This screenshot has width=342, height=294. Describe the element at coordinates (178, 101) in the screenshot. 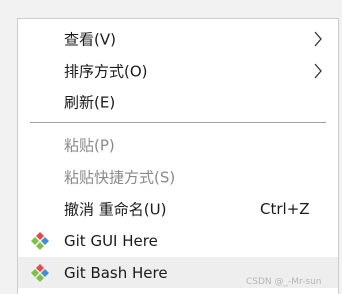

I see `menu-item-refresh: 刷新(E)` at that location.